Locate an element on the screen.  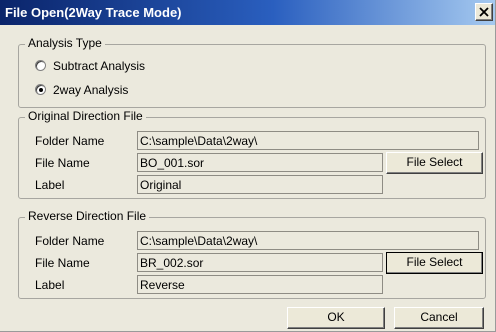
ok-button: OK is located at coordinates (336, 318).